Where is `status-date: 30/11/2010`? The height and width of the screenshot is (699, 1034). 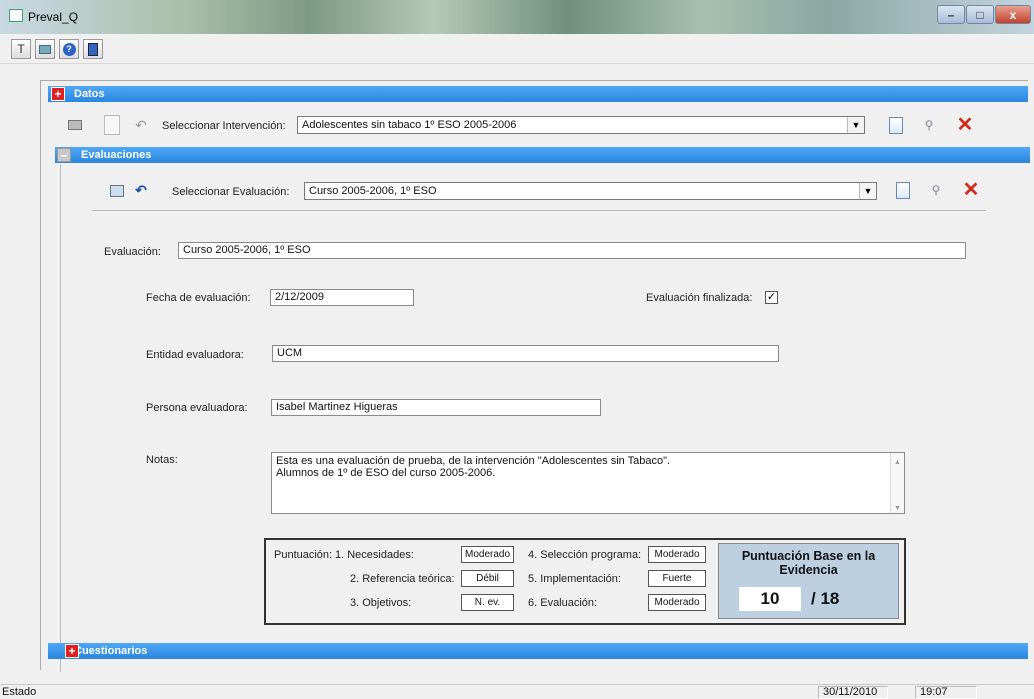 status-date: 30/11/2010 is located at coordinates (853, 692).